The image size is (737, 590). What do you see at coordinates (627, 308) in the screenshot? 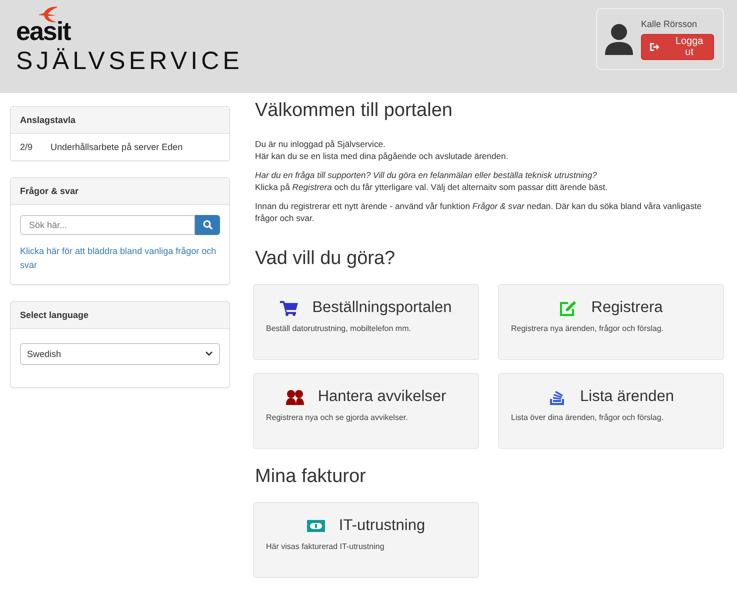
I see `tile-title: Registrera` at bounding box center [627, 308].